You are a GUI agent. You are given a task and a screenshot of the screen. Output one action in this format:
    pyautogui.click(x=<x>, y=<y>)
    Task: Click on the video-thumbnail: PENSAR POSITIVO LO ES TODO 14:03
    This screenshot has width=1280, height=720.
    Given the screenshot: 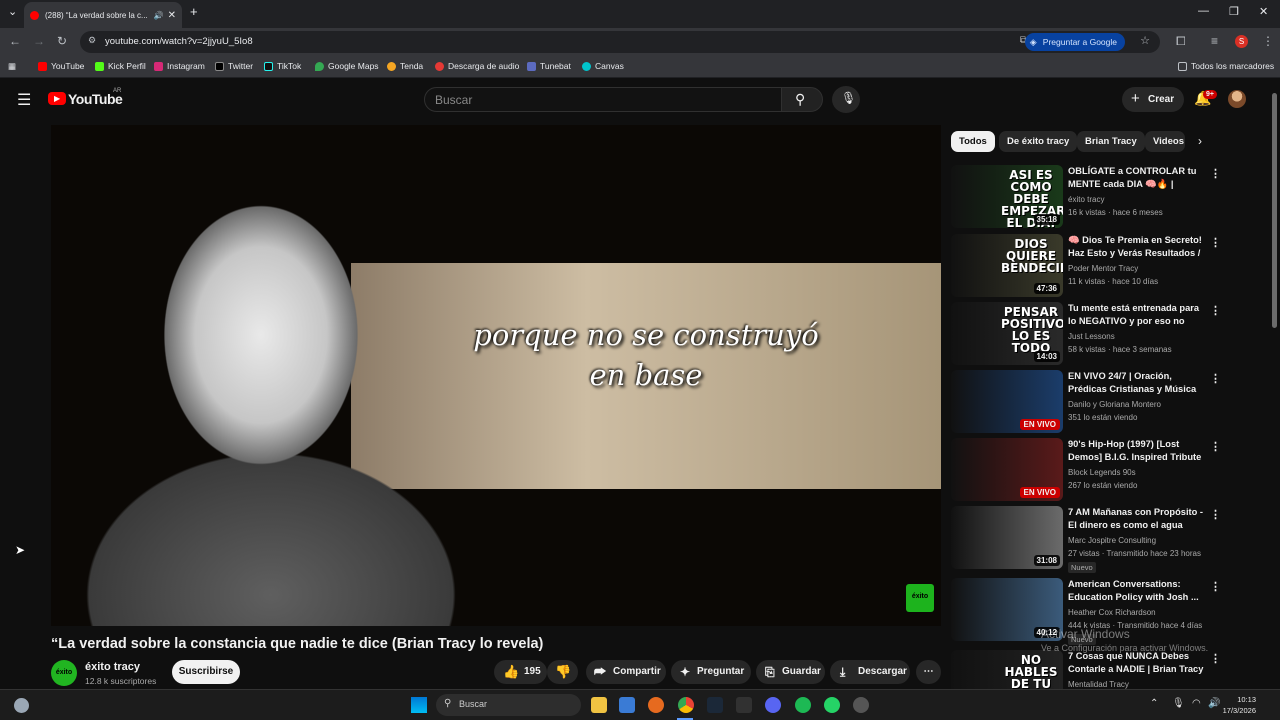 What is the action you would take?
    pyautogui.click(x=1007, y=333)
    